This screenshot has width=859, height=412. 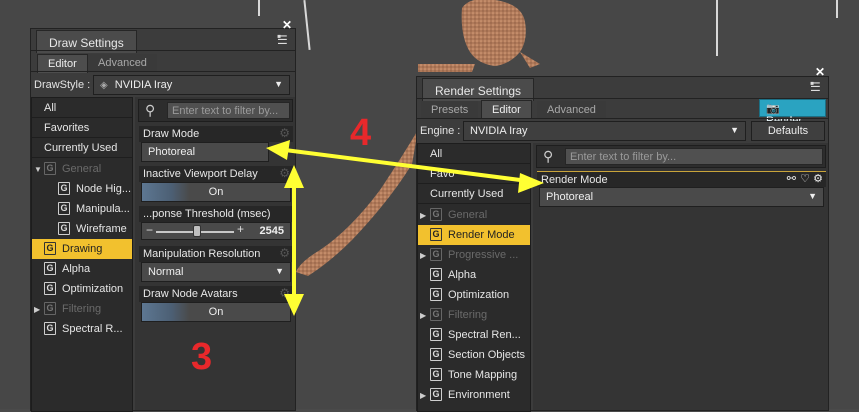 I want to click on render-mode-dropdown: Photoreal ▼, so click(x=681, y=197).